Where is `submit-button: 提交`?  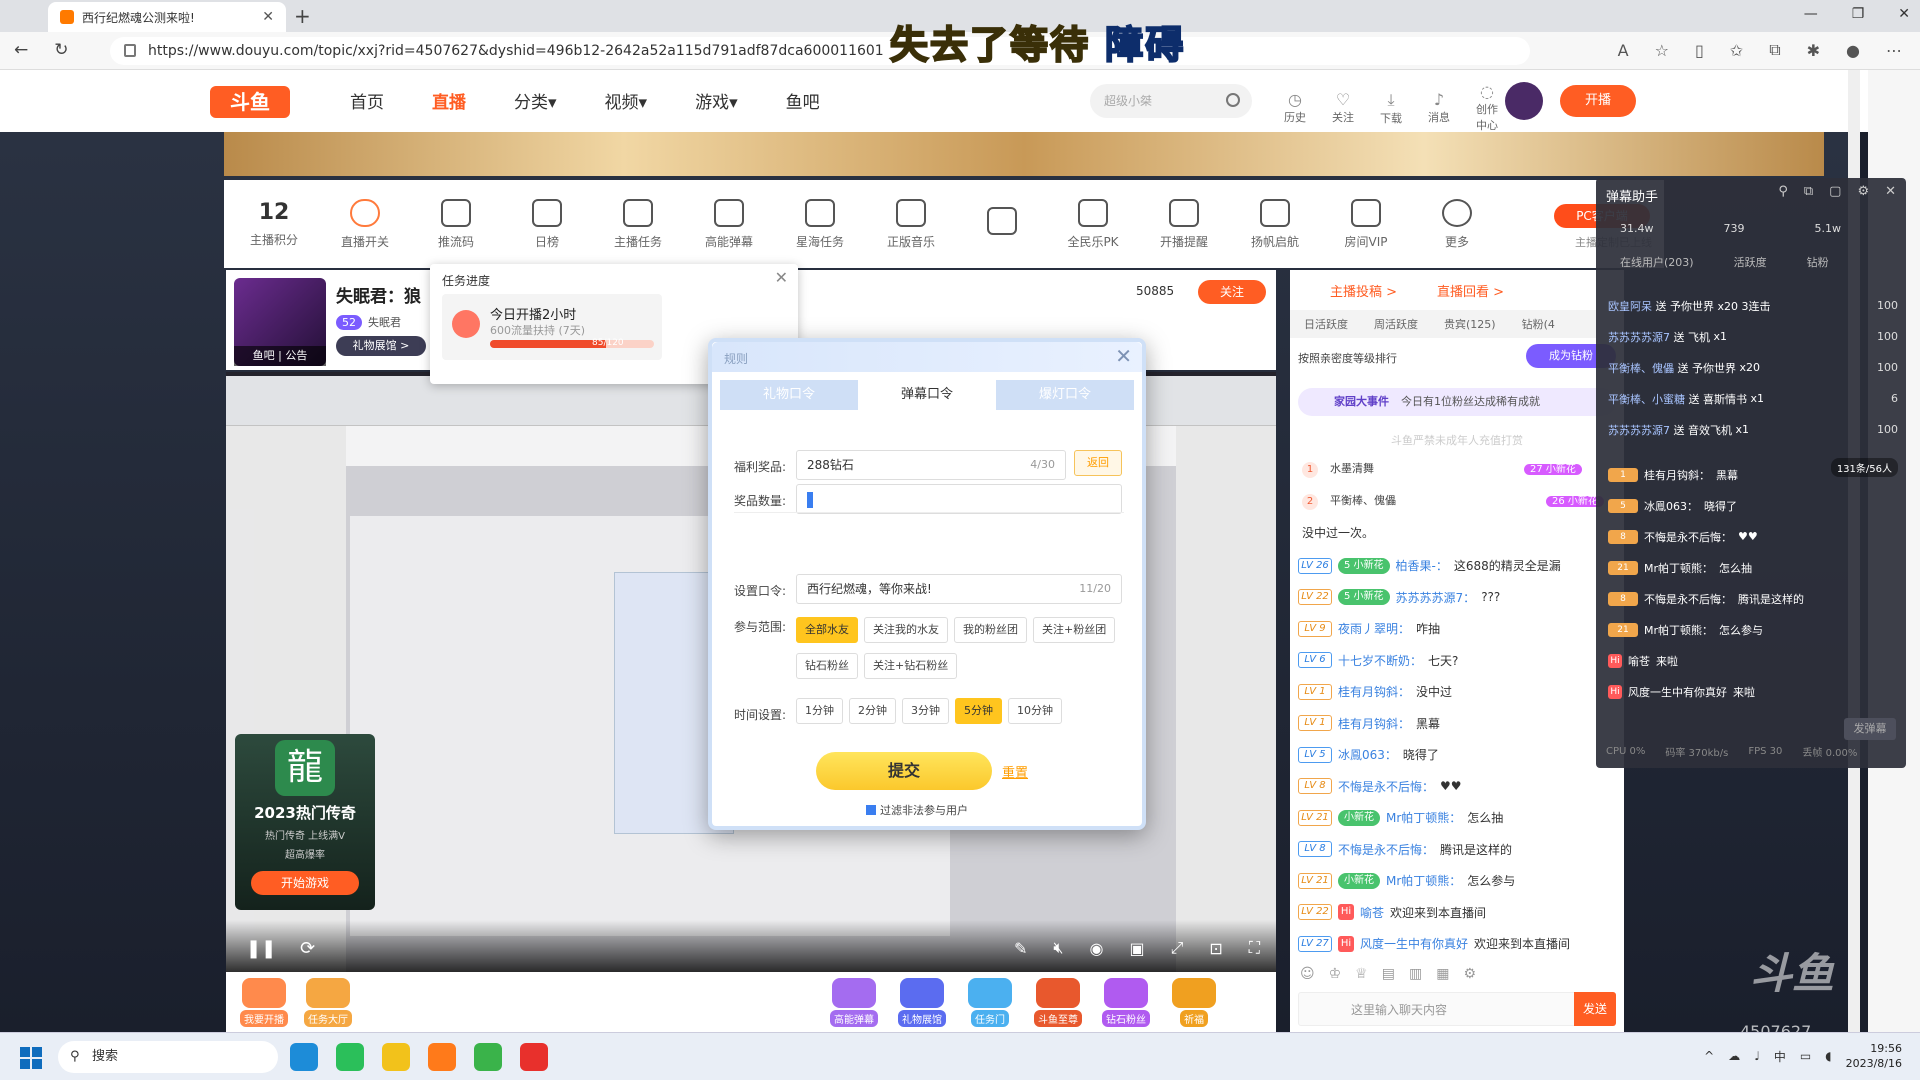
submit-button: 提交 is located at coordinates (904, 771).